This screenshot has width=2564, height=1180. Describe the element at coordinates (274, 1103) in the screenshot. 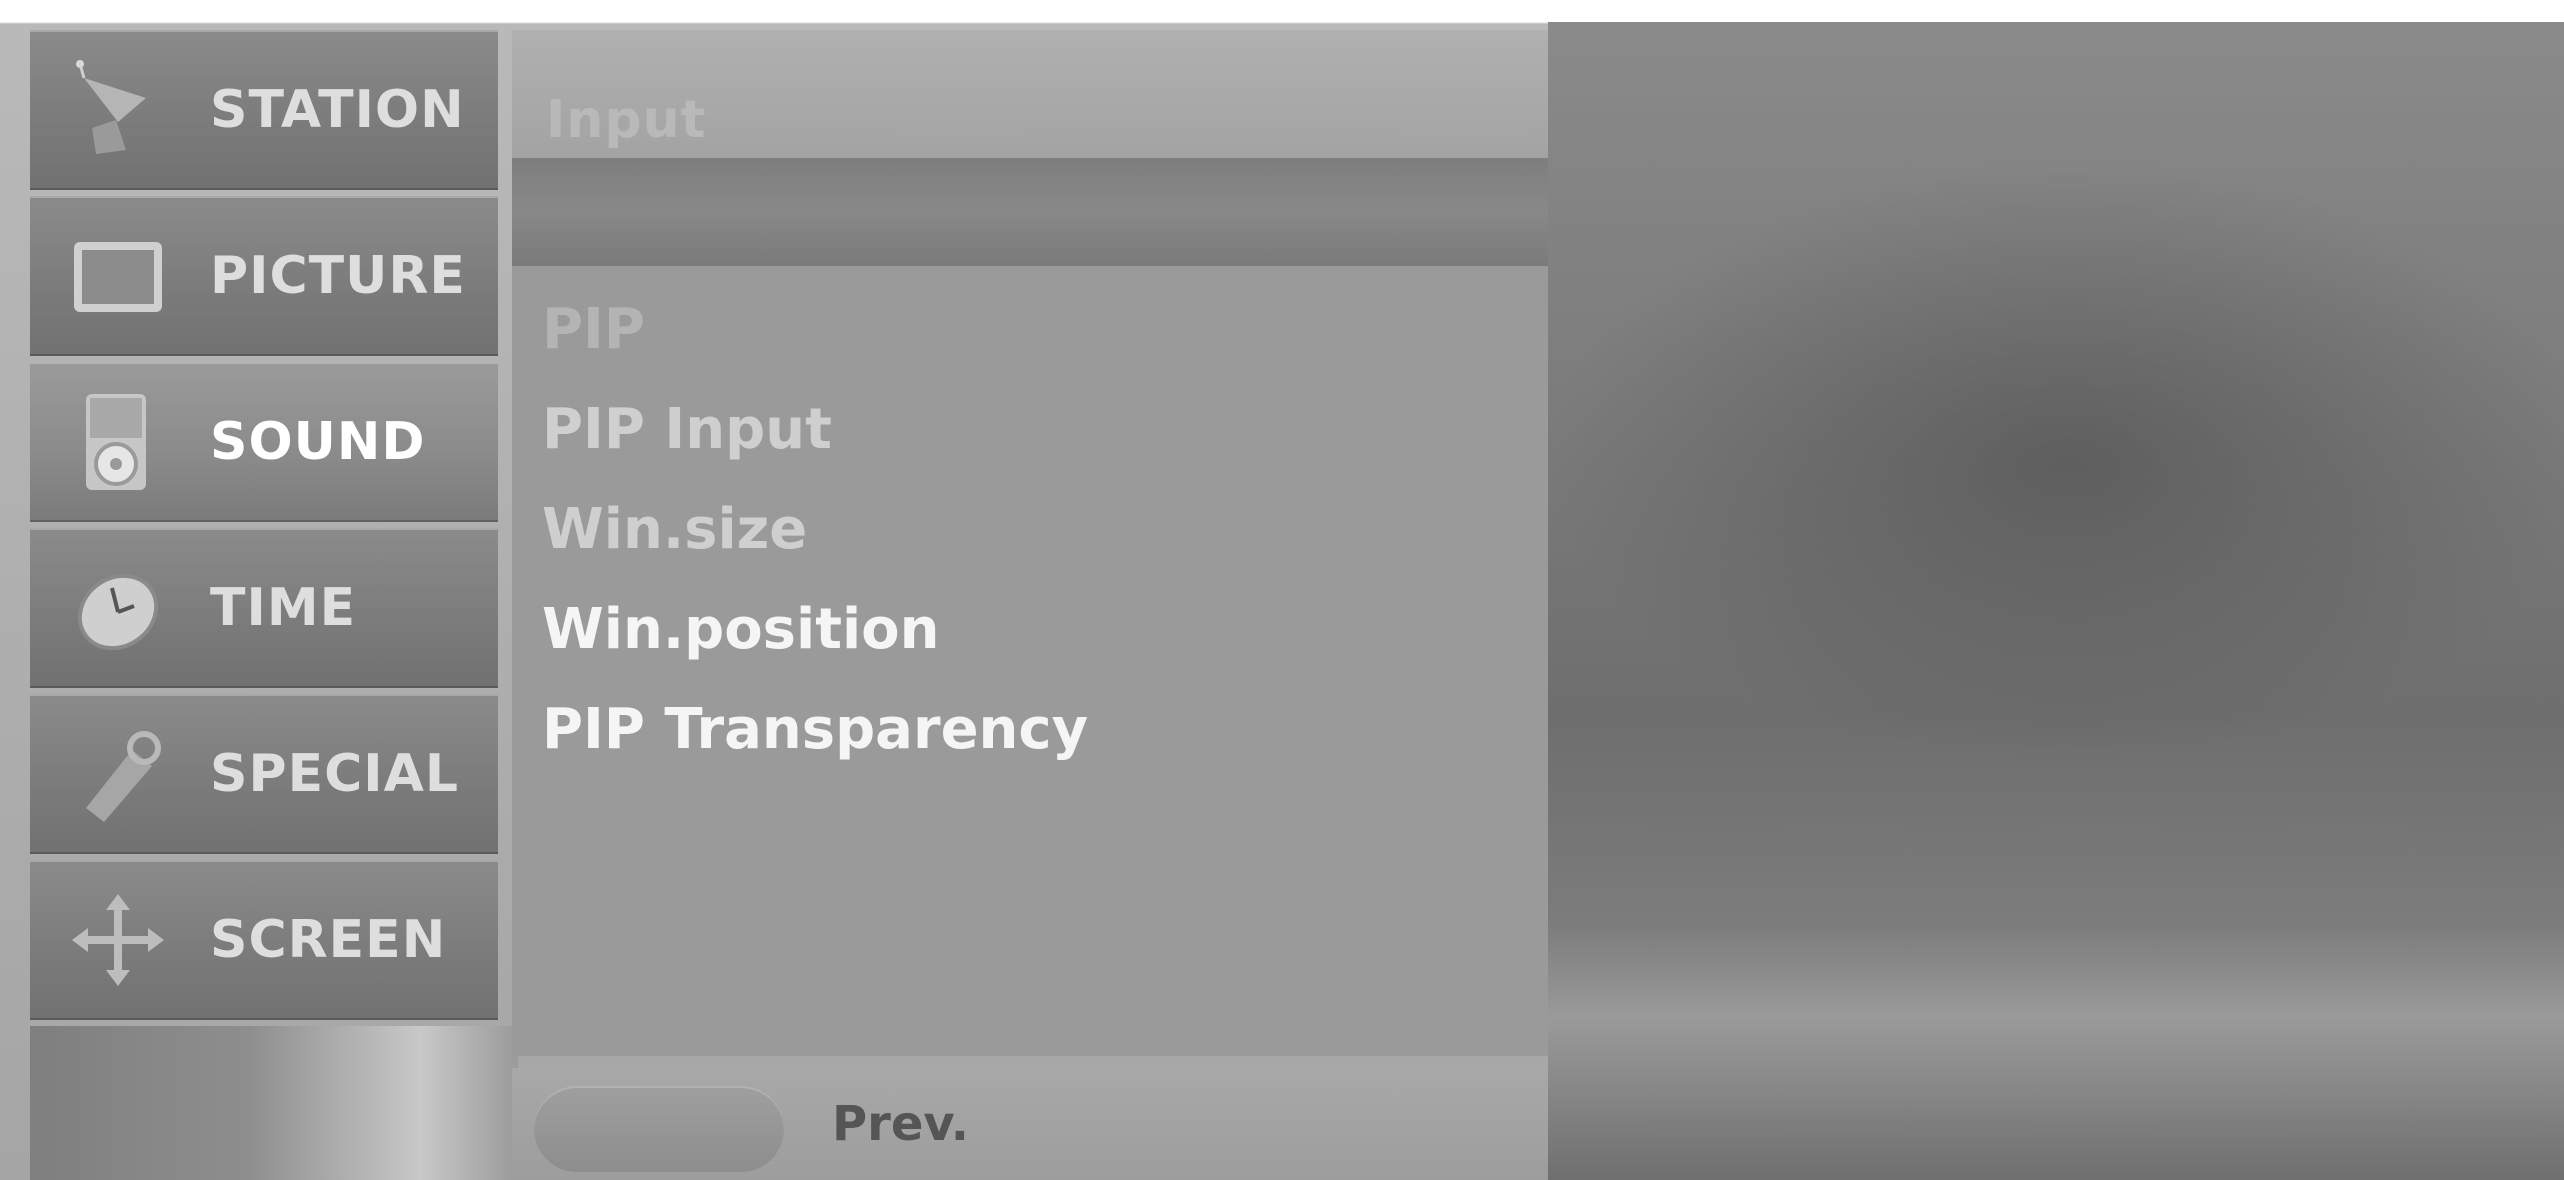

I see `background-strip` at that location.